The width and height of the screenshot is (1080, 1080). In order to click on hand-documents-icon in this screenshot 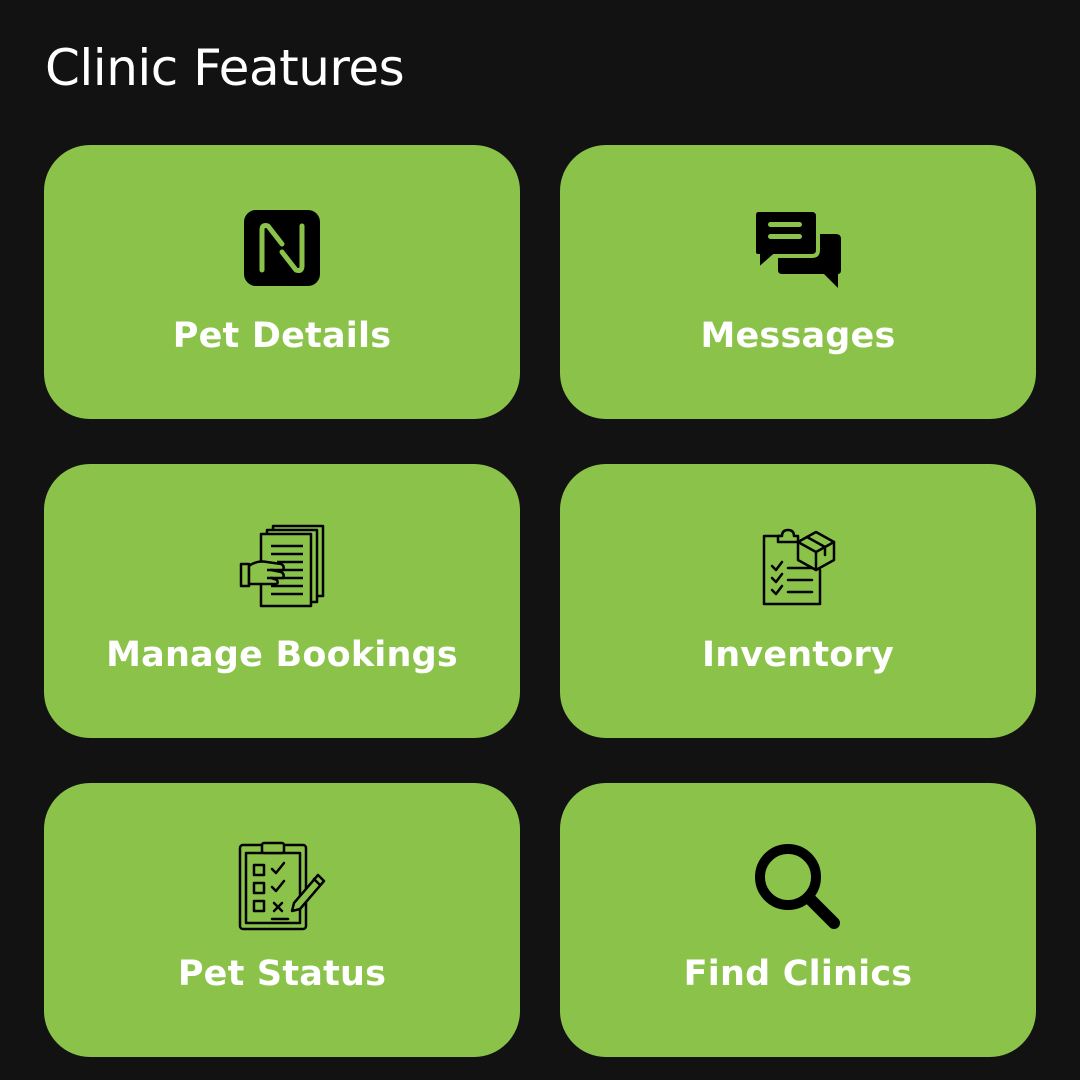, I will do `click(282, 567)`.